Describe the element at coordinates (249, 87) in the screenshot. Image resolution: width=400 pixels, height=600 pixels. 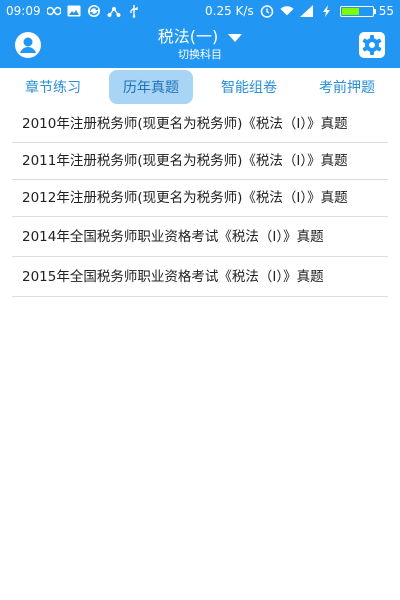
I see `tab-smart-paper: 智能组卷` at that location.